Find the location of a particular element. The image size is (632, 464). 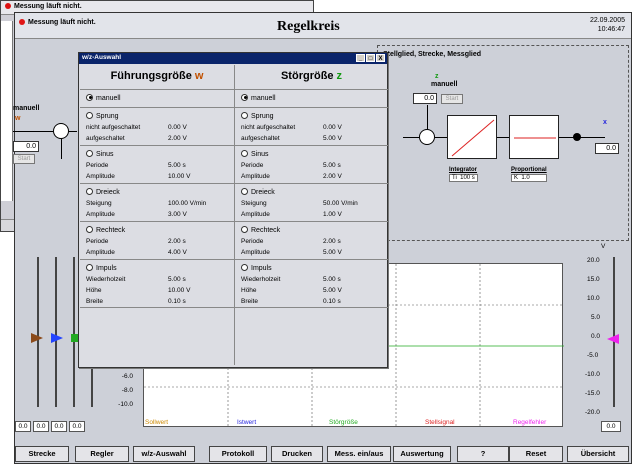

slider-handle-e-icon is located at coordinates (613, 339).